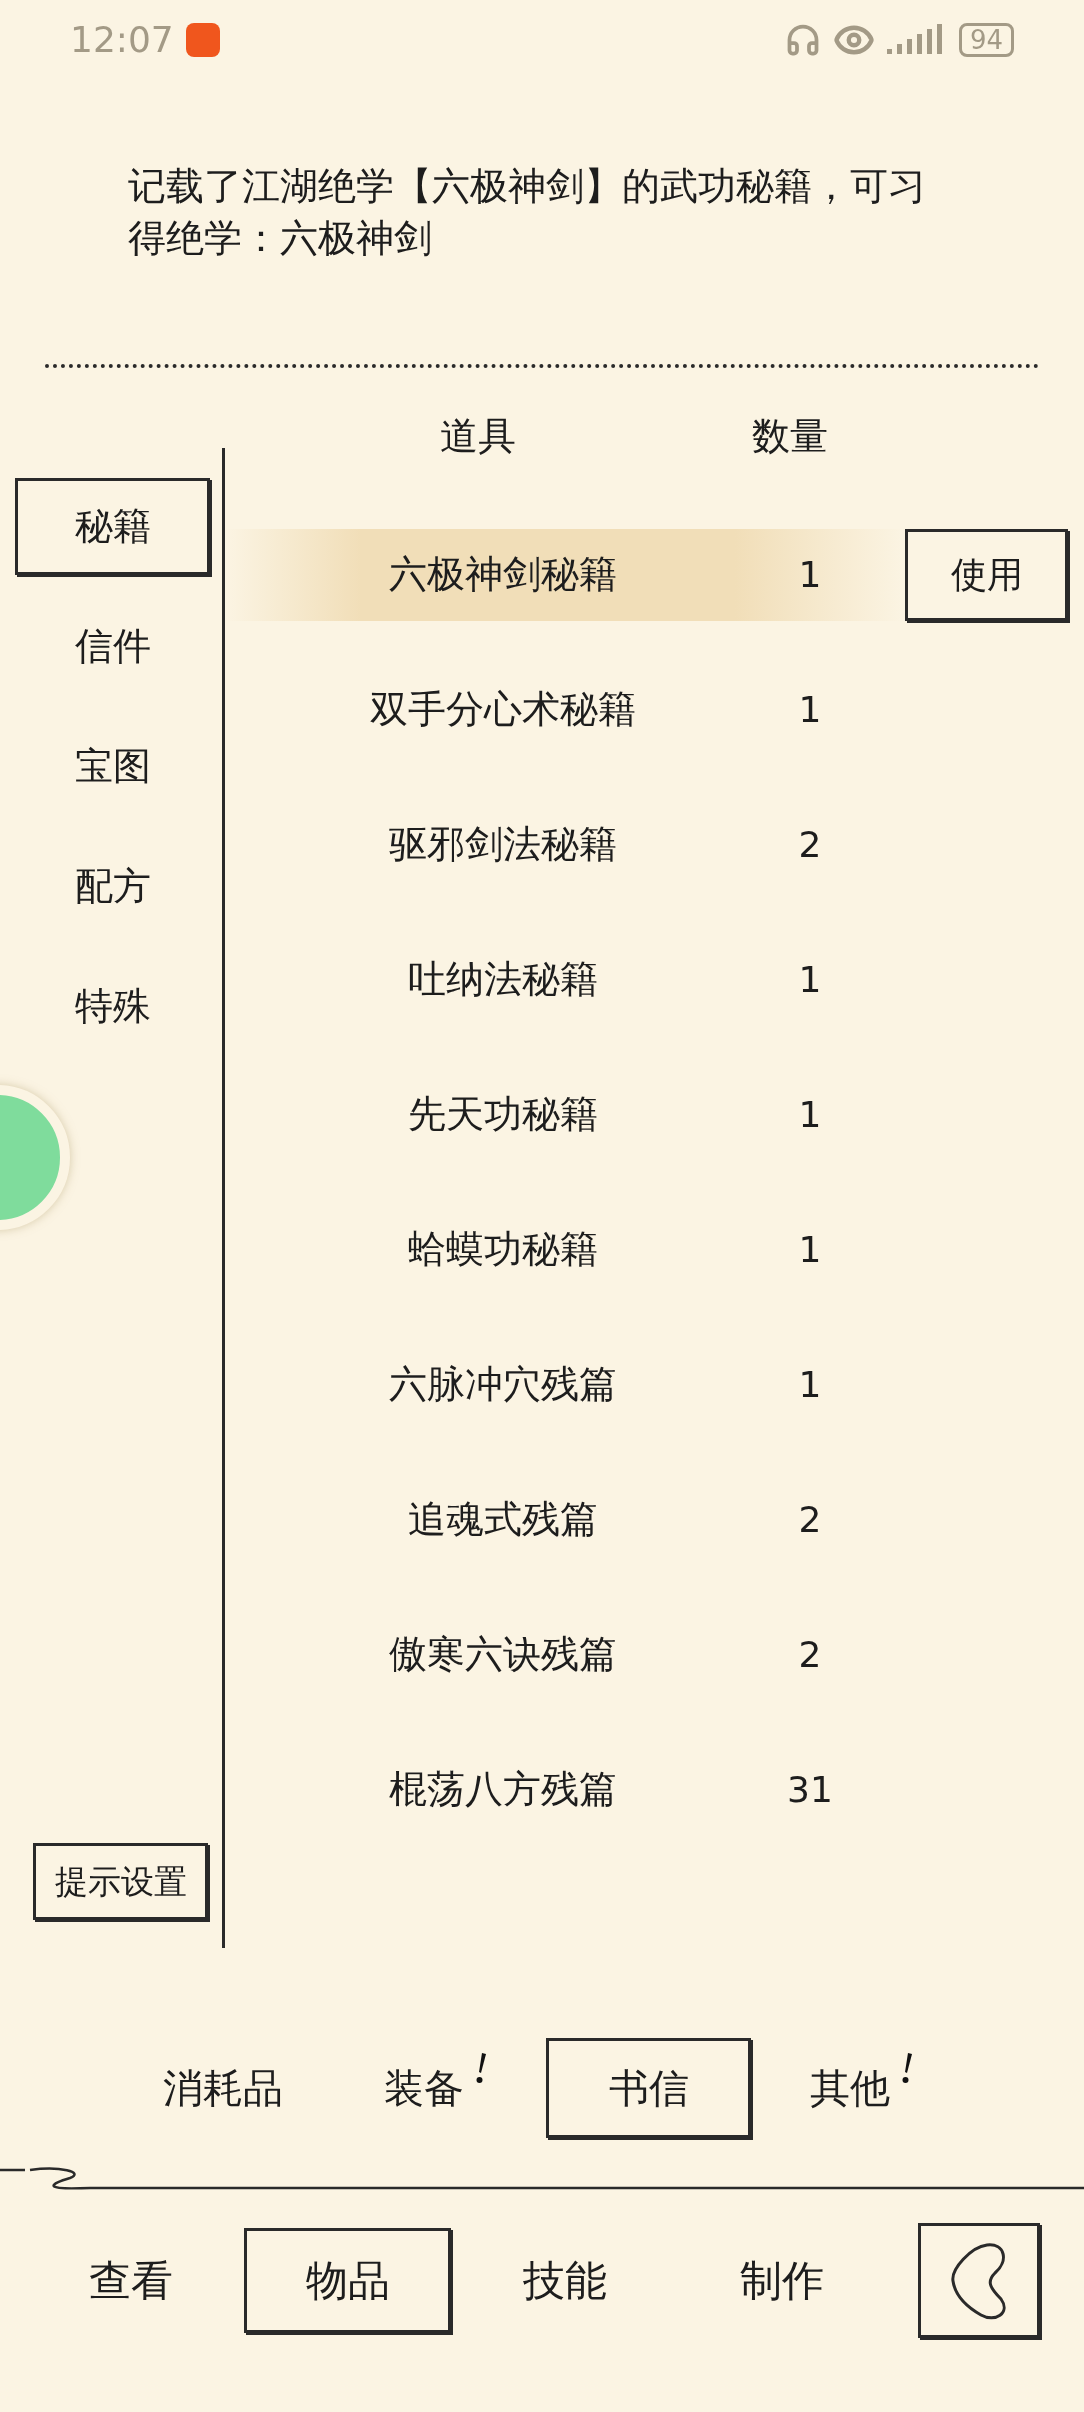 The image size is (1084, 2412). I want to click on category-tab: 配方, so click(112, 886).